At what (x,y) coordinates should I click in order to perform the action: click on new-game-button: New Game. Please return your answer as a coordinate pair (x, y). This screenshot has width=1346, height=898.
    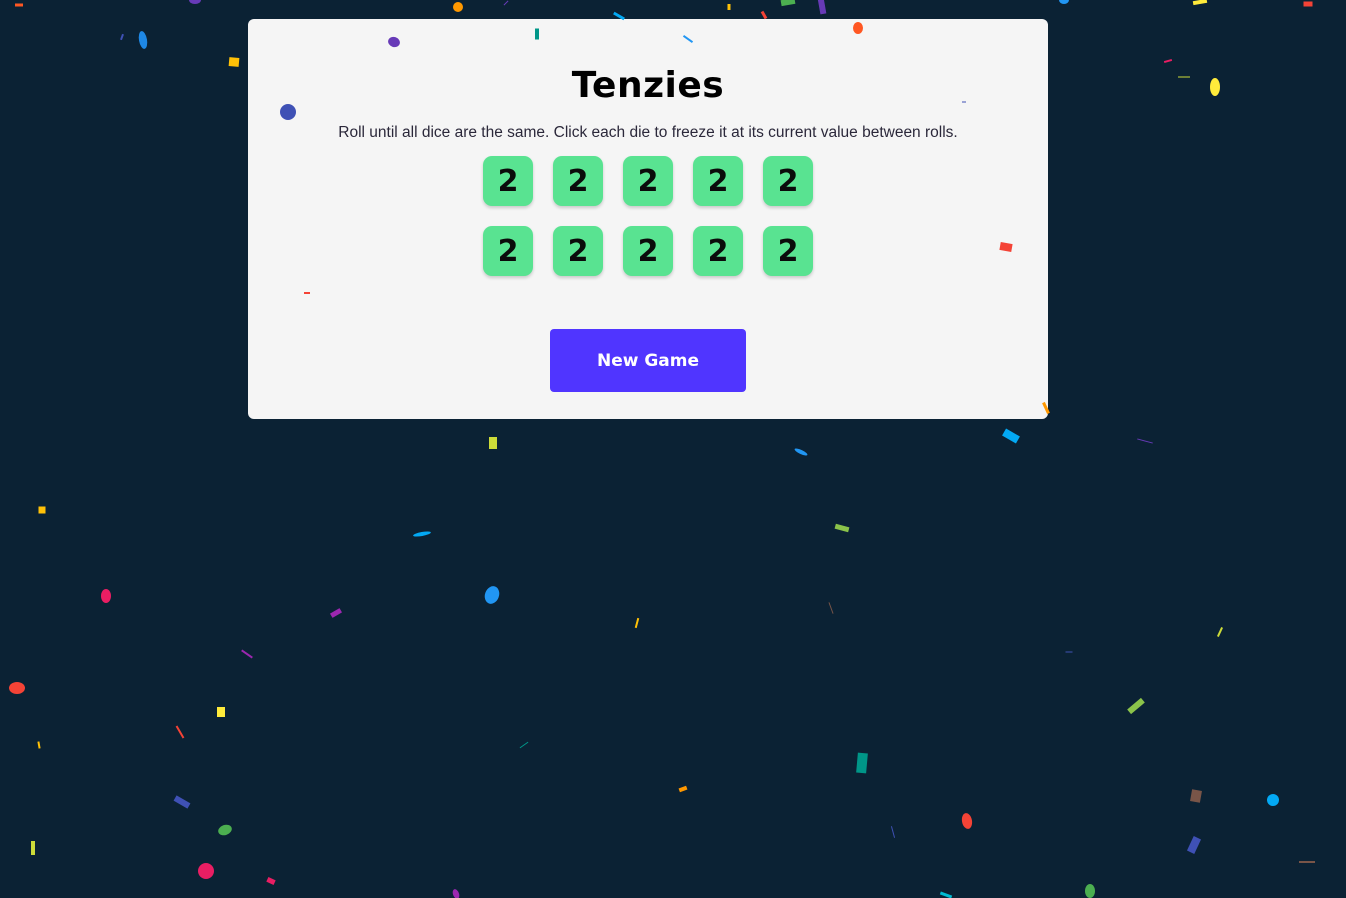
    Looking at the image, I should click on (648, 360).